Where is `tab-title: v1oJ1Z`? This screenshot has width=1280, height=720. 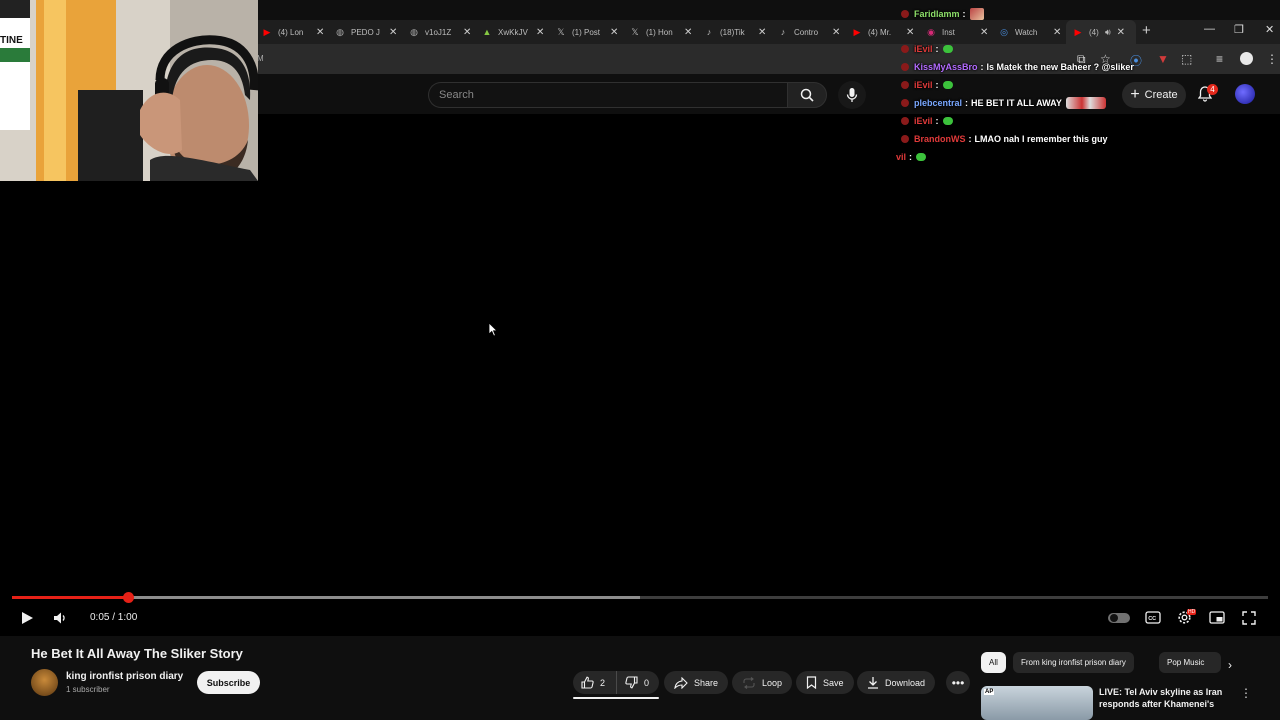 tab-title: v1oJ1Z is located at coordinates (438, 32).